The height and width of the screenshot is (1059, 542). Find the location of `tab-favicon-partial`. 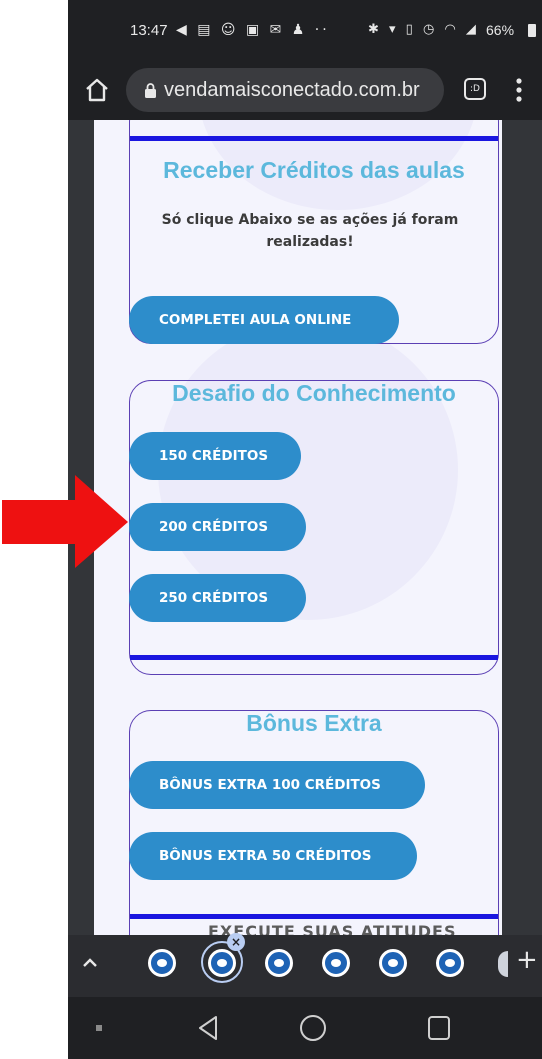

tab-favicon-partial is located at coordinates (503, 964).